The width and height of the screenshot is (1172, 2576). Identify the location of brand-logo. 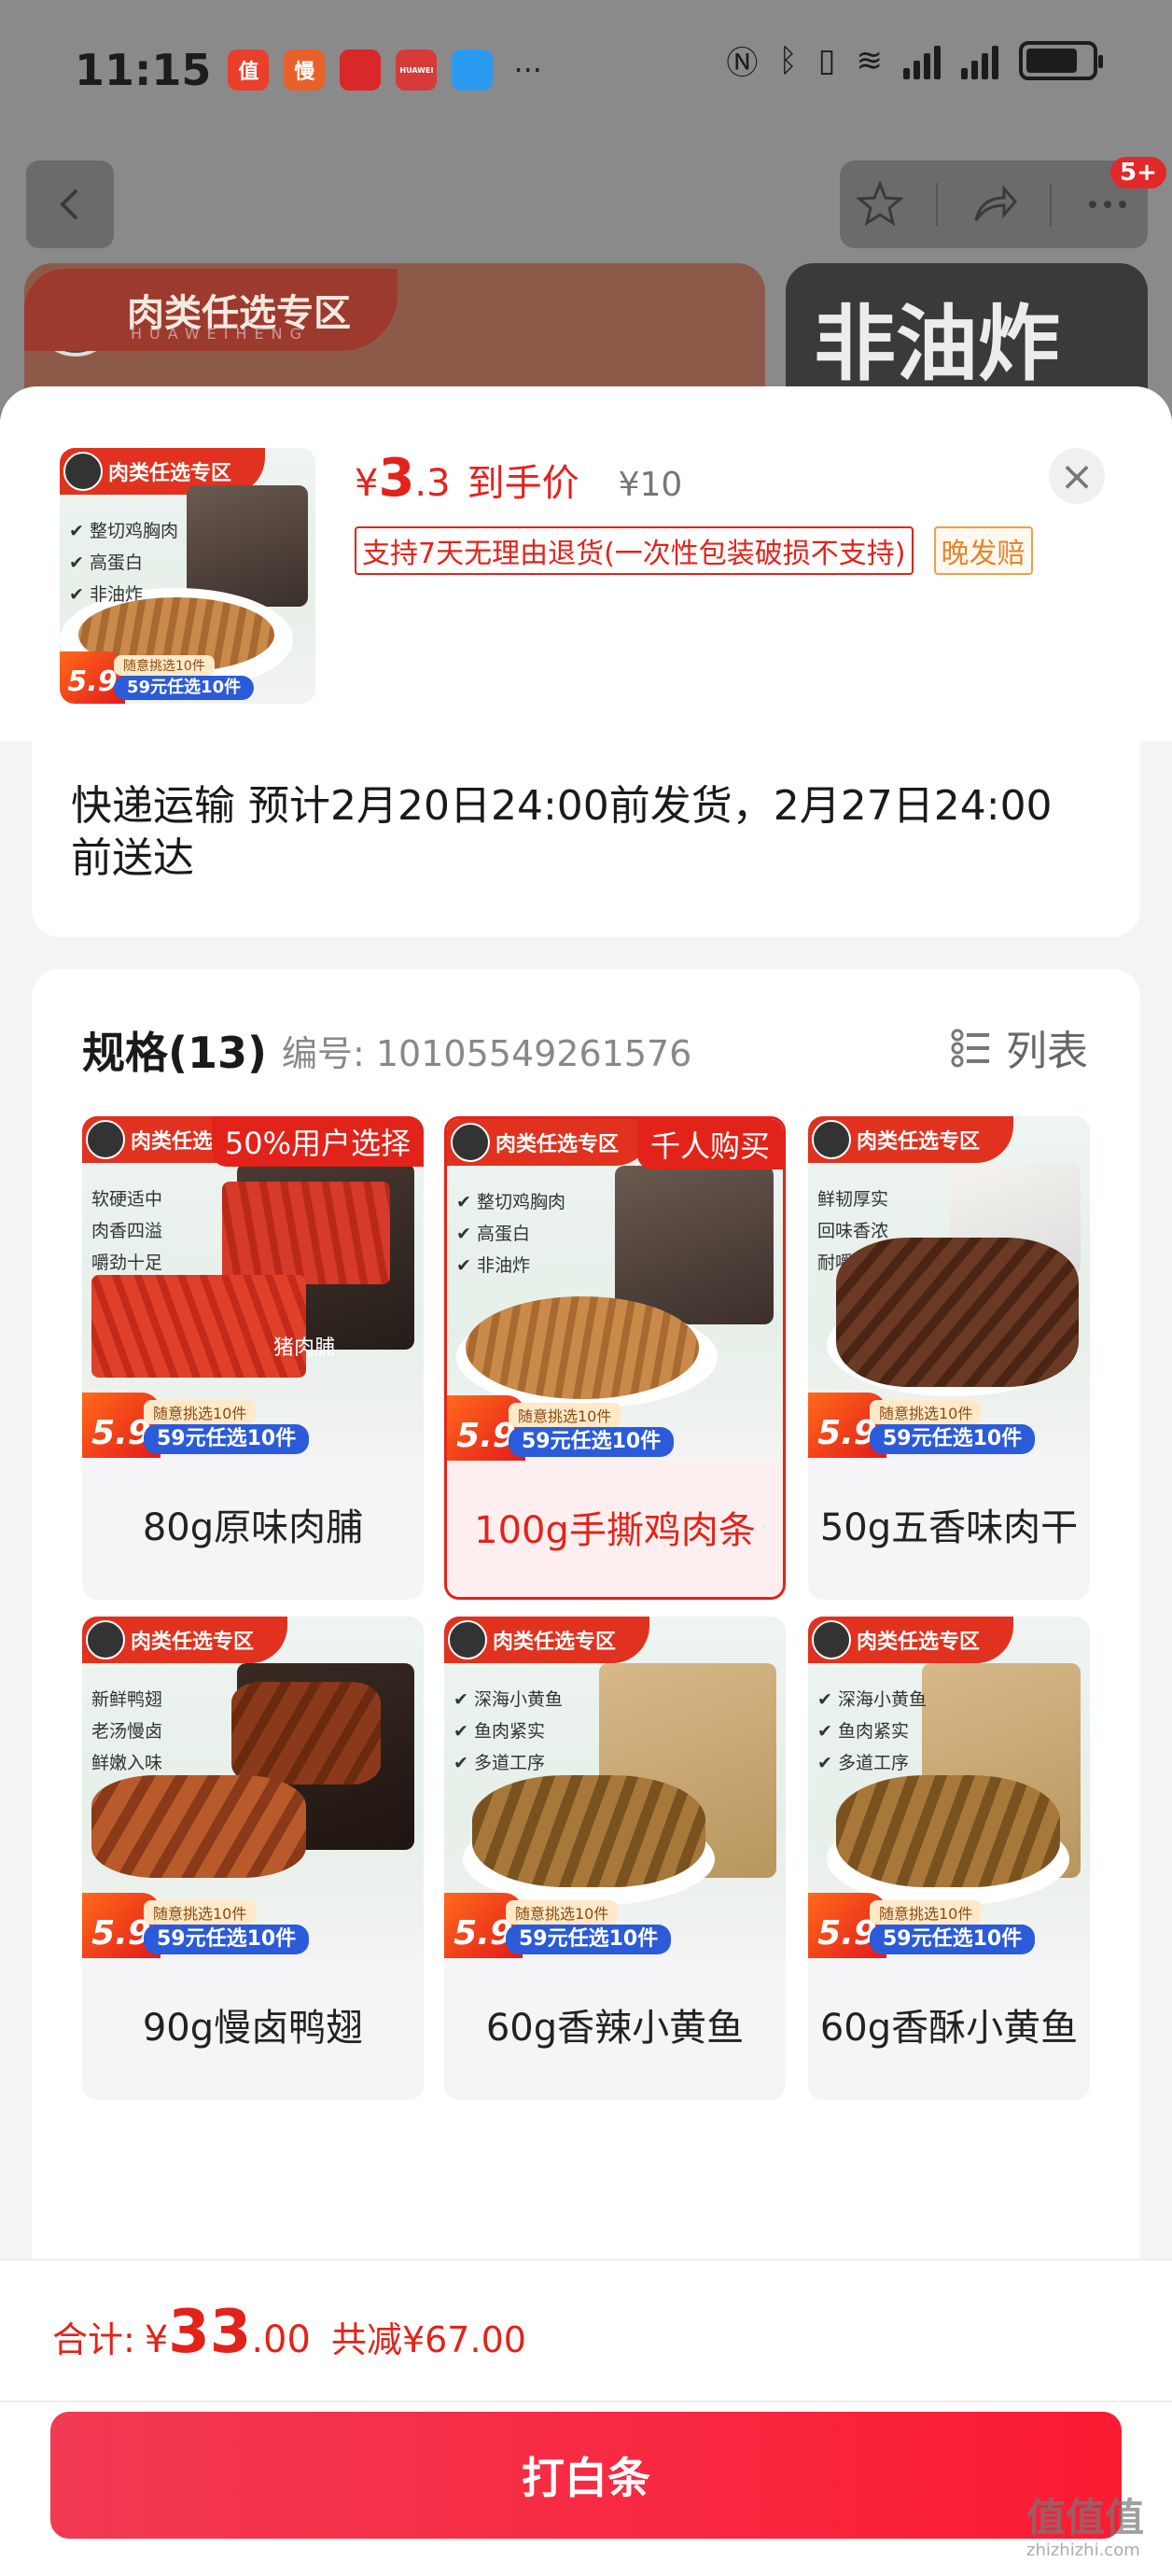
(83, 471).